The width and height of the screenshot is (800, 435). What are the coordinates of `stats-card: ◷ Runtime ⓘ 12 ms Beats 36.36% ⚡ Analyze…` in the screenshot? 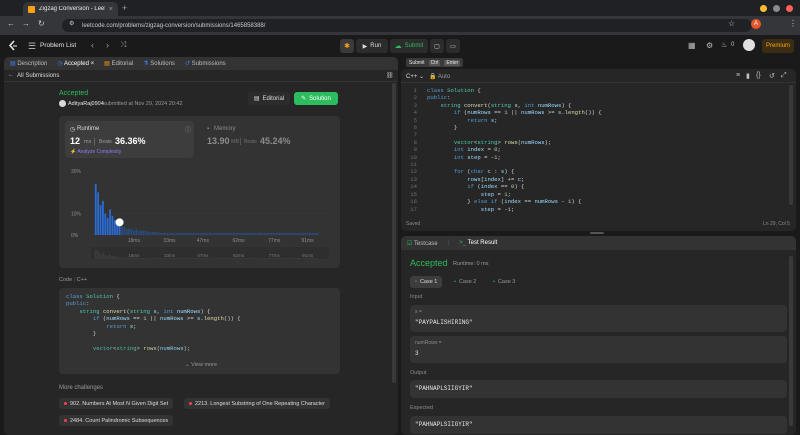 It's located at (199, 192).